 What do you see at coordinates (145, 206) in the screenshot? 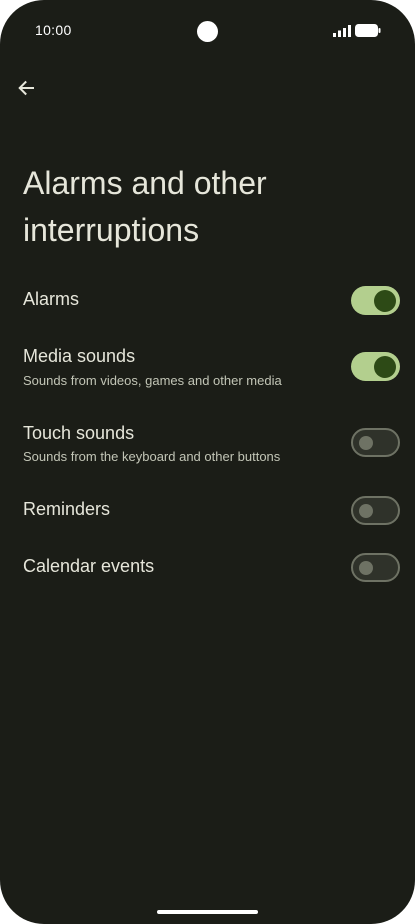
I see `page-title: Alarms and other interruptions` at bounding box center [145, 206].